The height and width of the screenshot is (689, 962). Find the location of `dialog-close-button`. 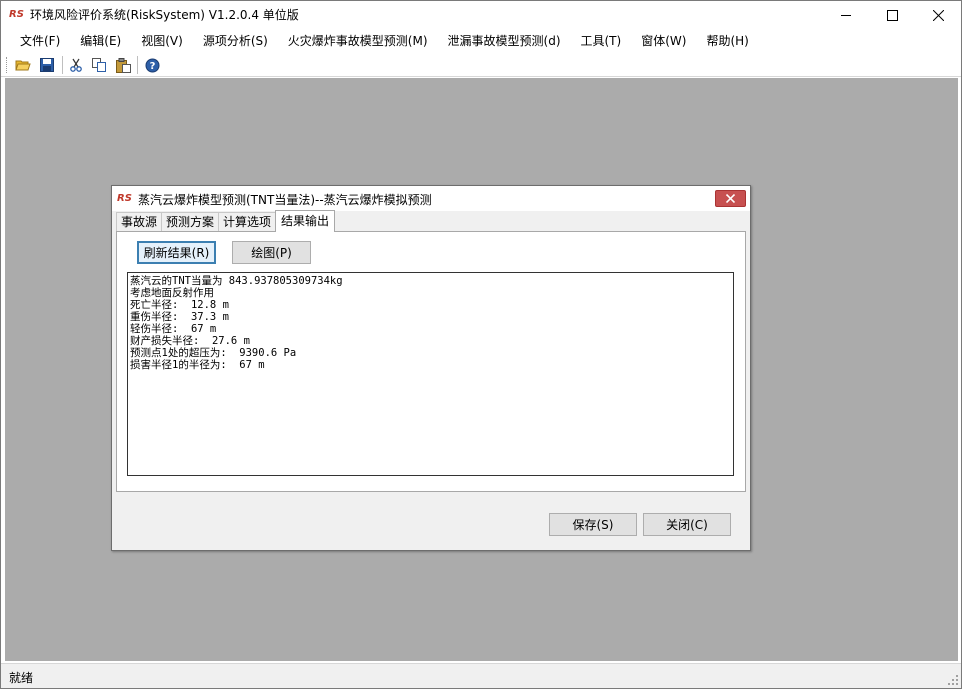

dialog-close-button is located at coordinates (730, 198).